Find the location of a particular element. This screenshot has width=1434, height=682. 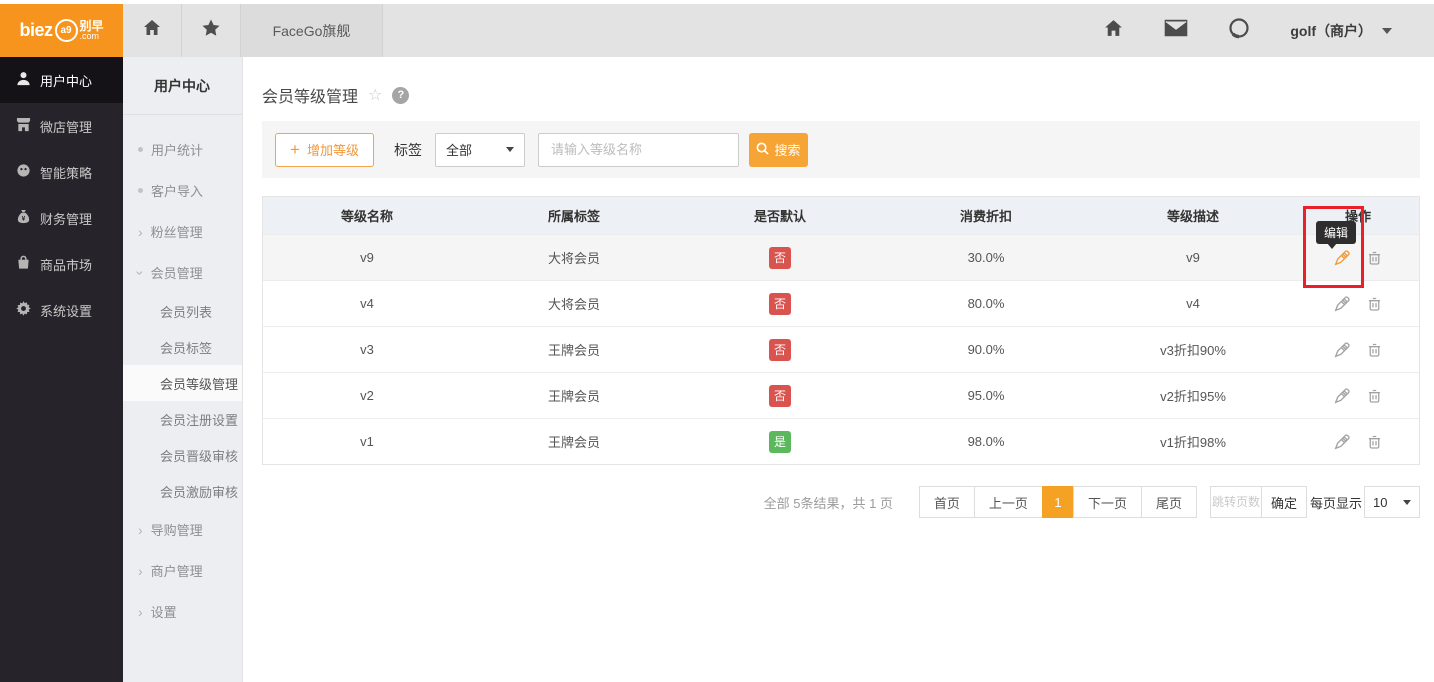

submenu-item-fans-mgmt: › 粉丝管理 is located at coordinates (182, 231).